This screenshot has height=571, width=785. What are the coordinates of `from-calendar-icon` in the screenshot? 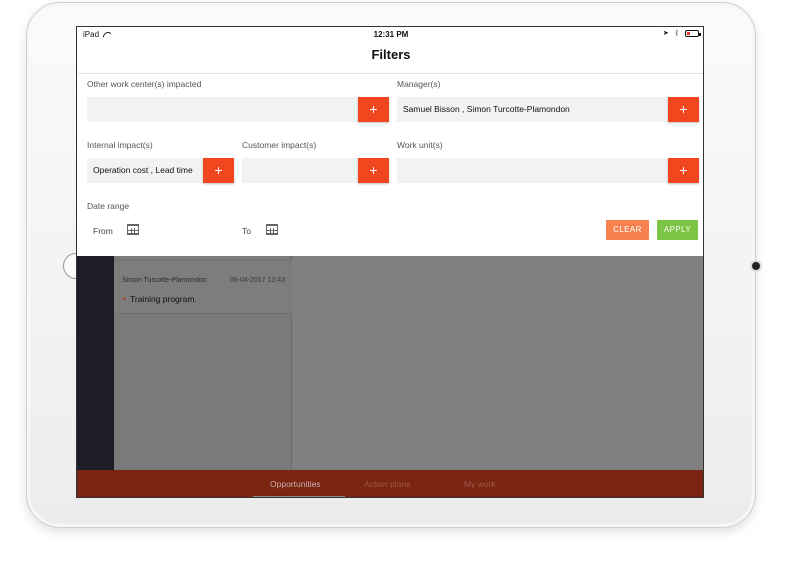 It's located at (133, 229).